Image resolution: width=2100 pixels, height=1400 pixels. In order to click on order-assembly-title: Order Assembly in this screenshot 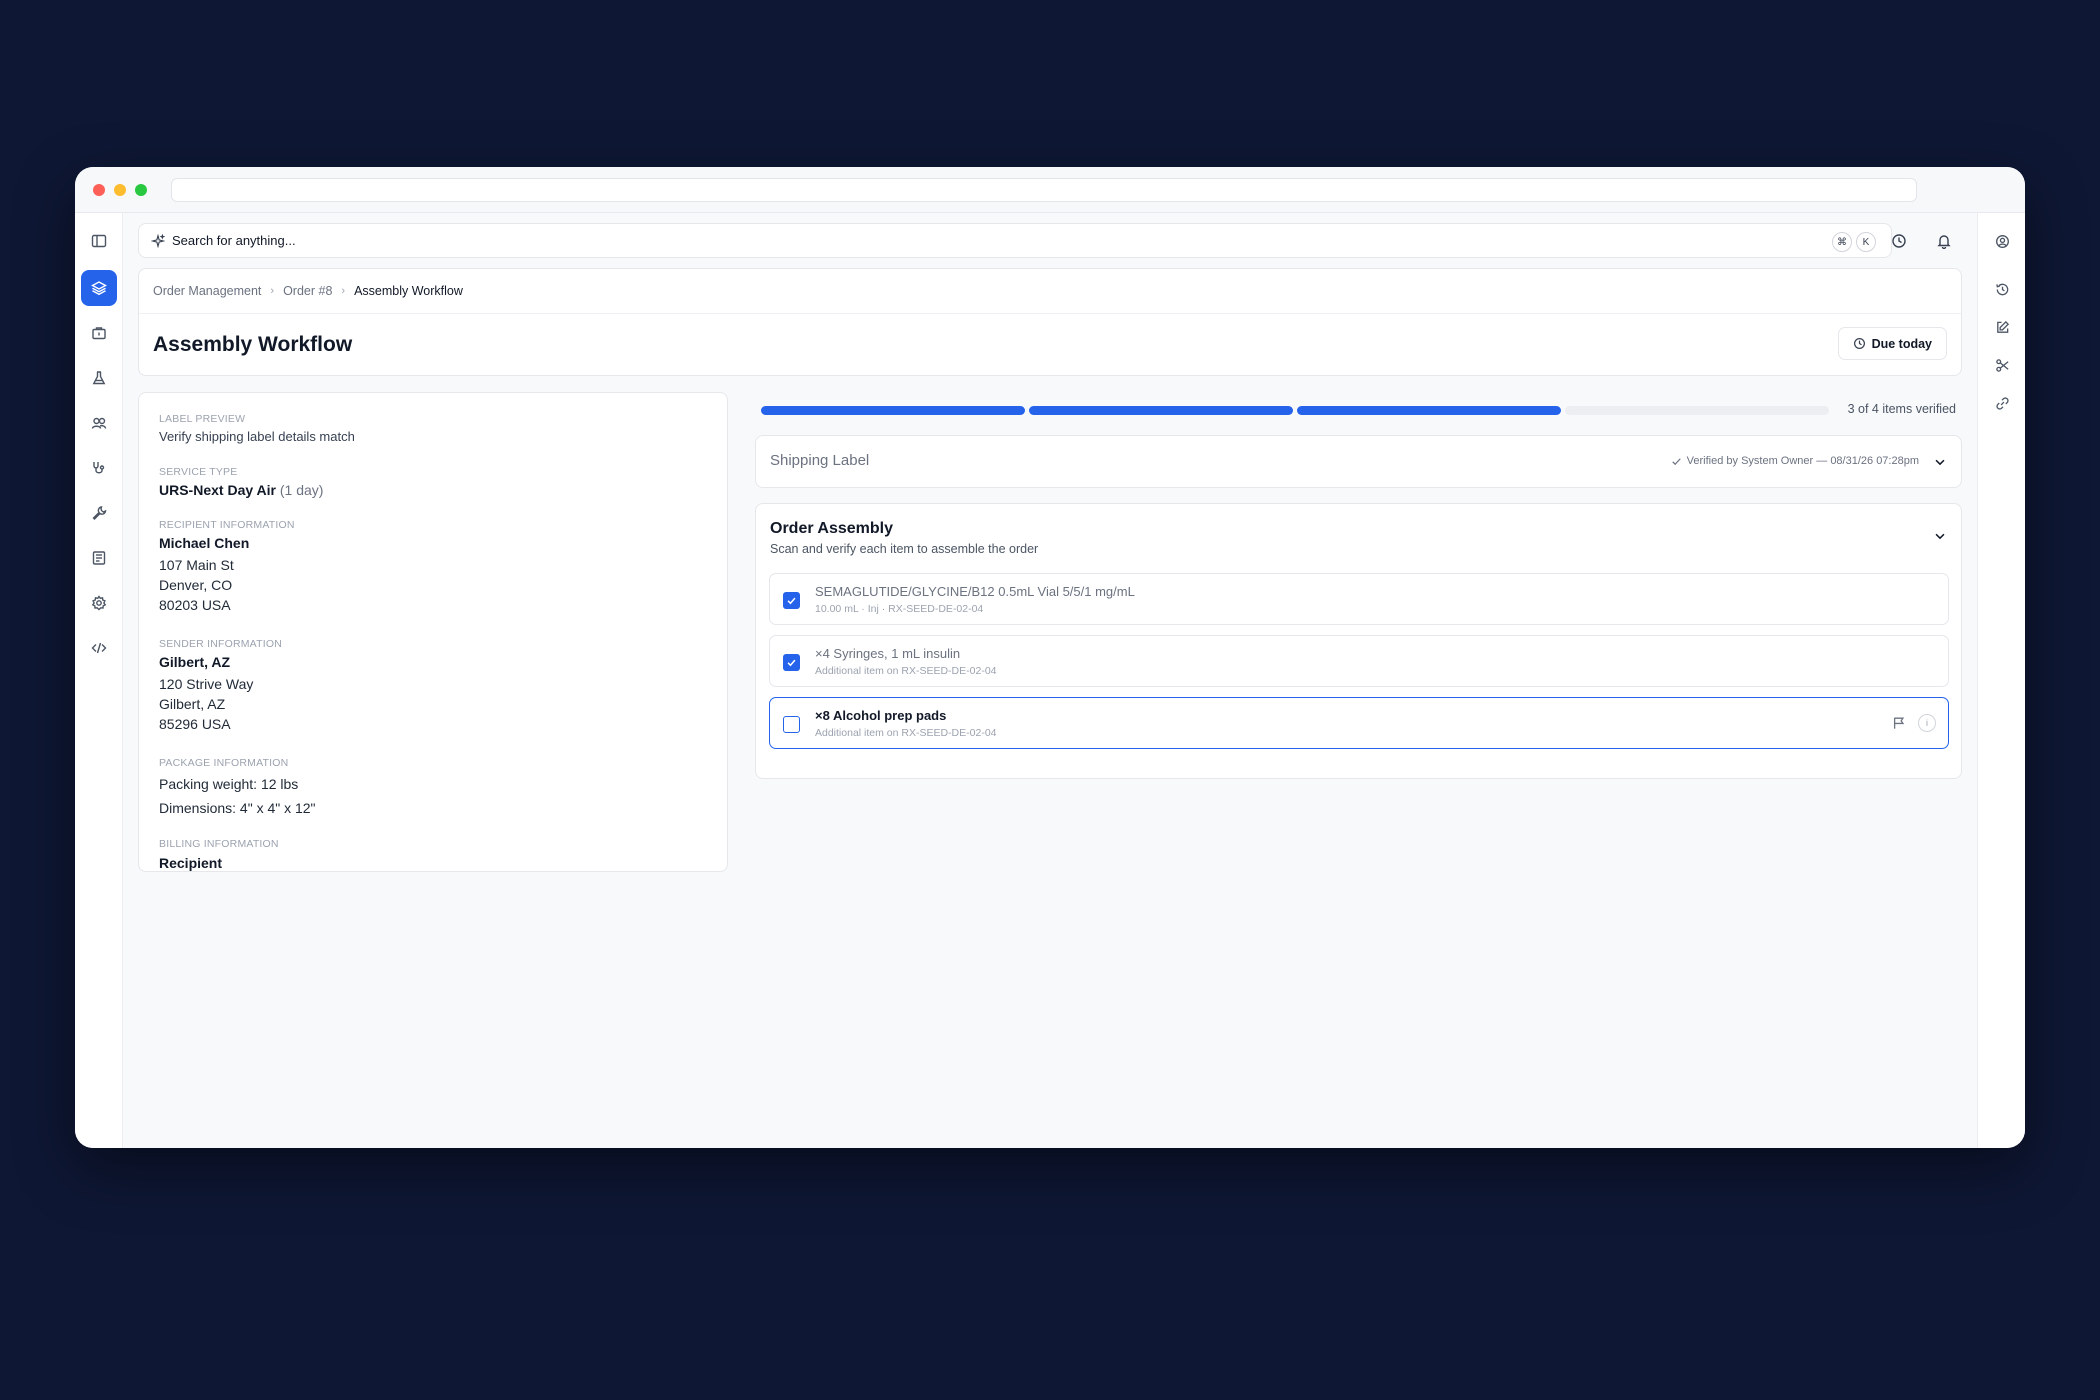, I will do `click(832, 528)`.